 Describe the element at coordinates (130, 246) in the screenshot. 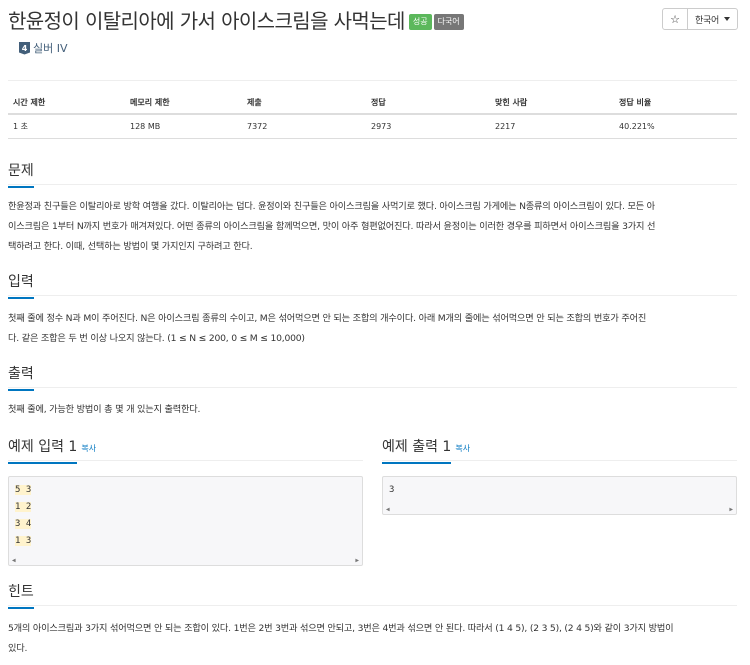

I see `text-line: 택하려고 한다. 이때, 선택하는 방법이 몇 가지인지 구하려고 한다.` at that location.